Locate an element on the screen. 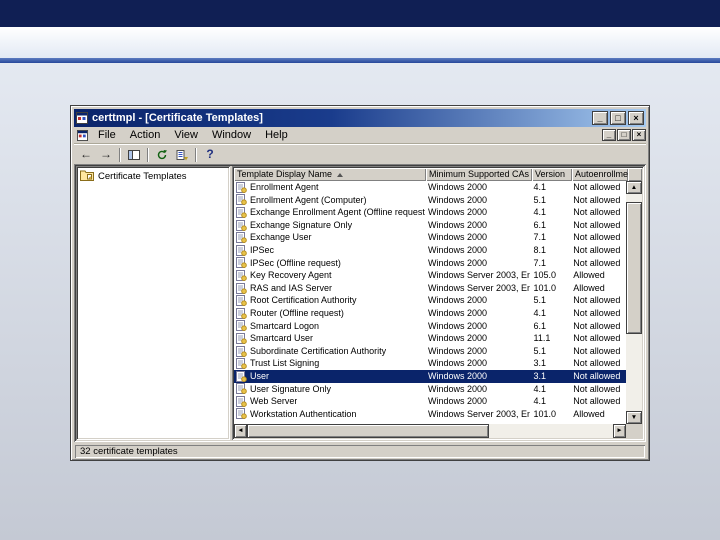 The width and height of the screenshot is (720, 540). cell-template-display-name: Web Server is located at coordinates (329, 401).